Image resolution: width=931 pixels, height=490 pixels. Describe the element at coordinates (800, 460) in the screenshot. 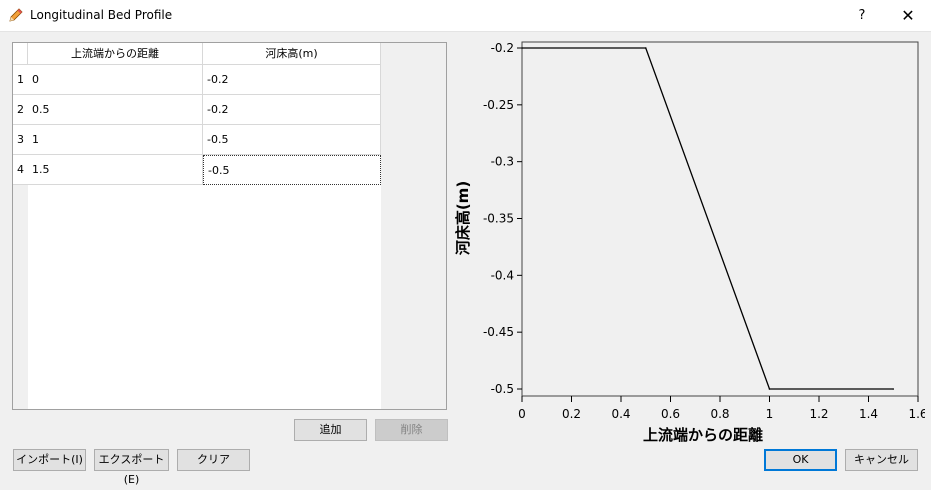

I see `ok-button: OK` at that location.